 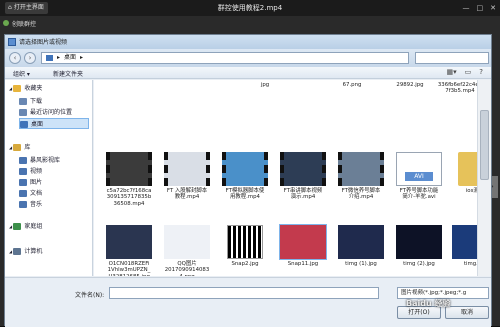 I want to click on file-name: Snap11.jpg, so click(x=303, y=264).